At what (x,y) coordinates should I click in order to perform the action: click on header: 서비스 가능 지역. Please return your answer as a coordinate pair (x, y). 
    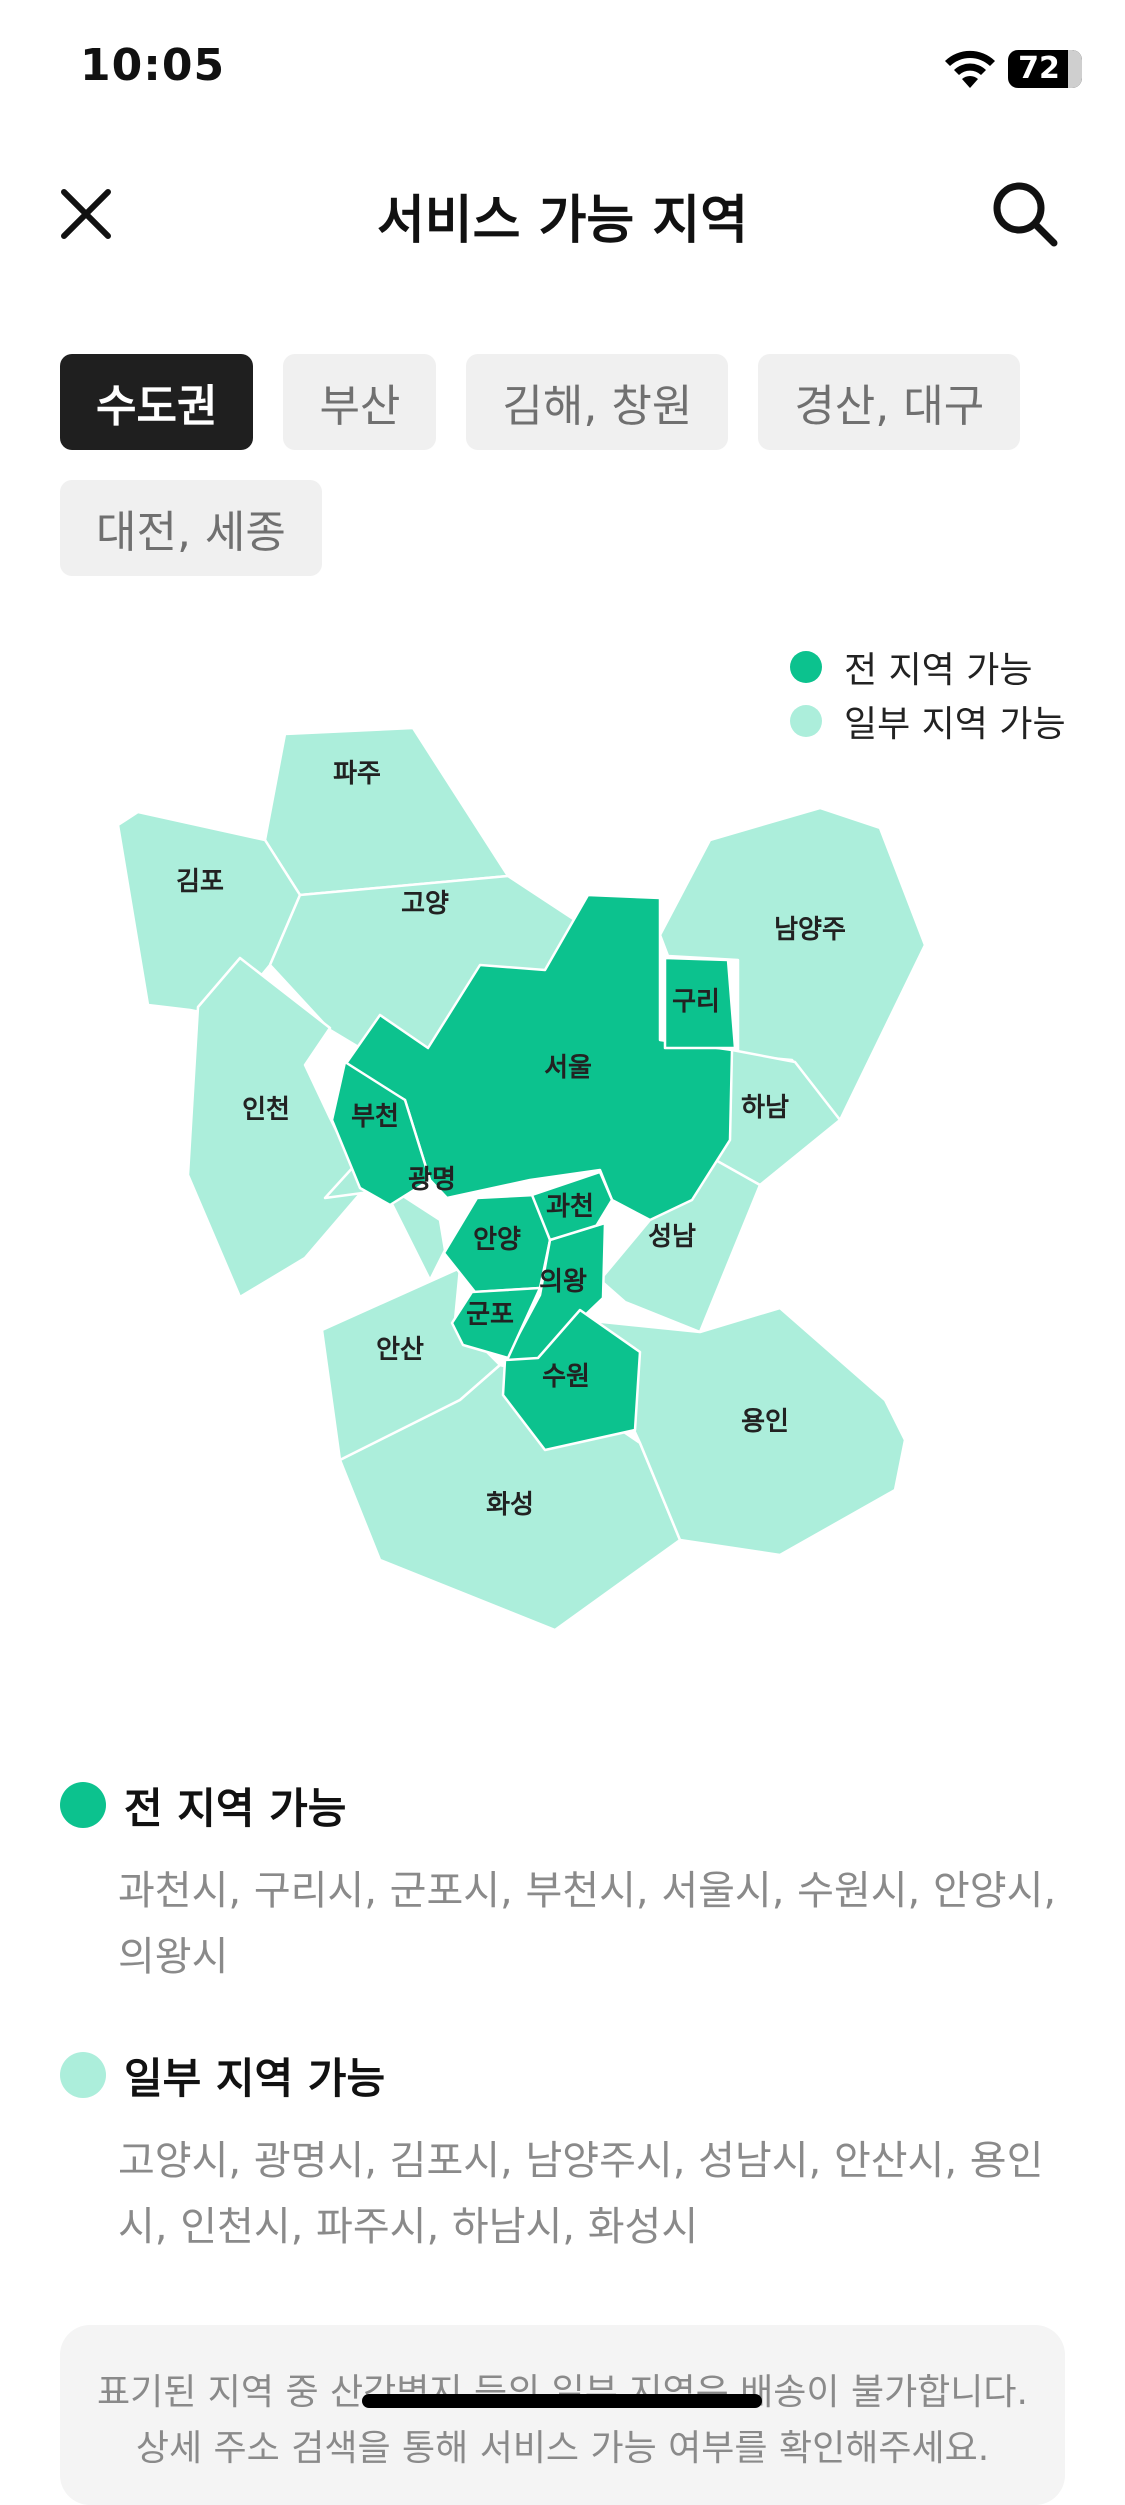
    Looking at the image, I should click on (562, 220).